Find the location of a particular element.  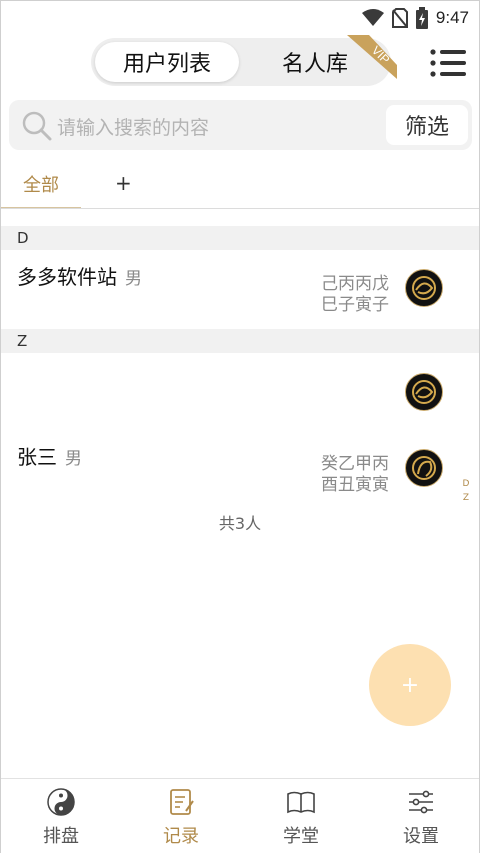

bottom-nav: 排盘 记录 学堂 设置 is located at coordinates (240, 816).